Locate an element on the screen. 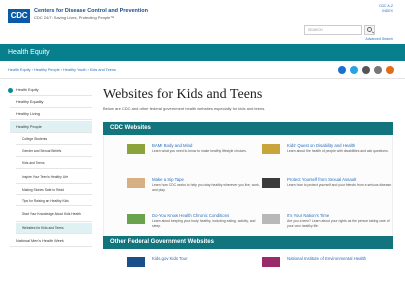  sidebar-item: Tips for Raising an Healthy Kids is located at coordinates (54, 201).